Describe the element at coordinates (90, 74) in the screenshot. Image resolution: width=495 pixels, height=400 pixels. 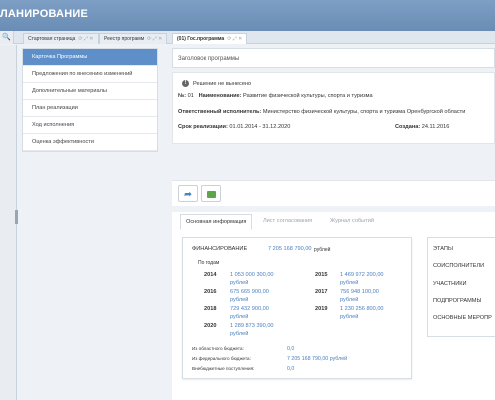
I see `sidebar-item-change-proposals: Предложения по внесению изменений` at that location.